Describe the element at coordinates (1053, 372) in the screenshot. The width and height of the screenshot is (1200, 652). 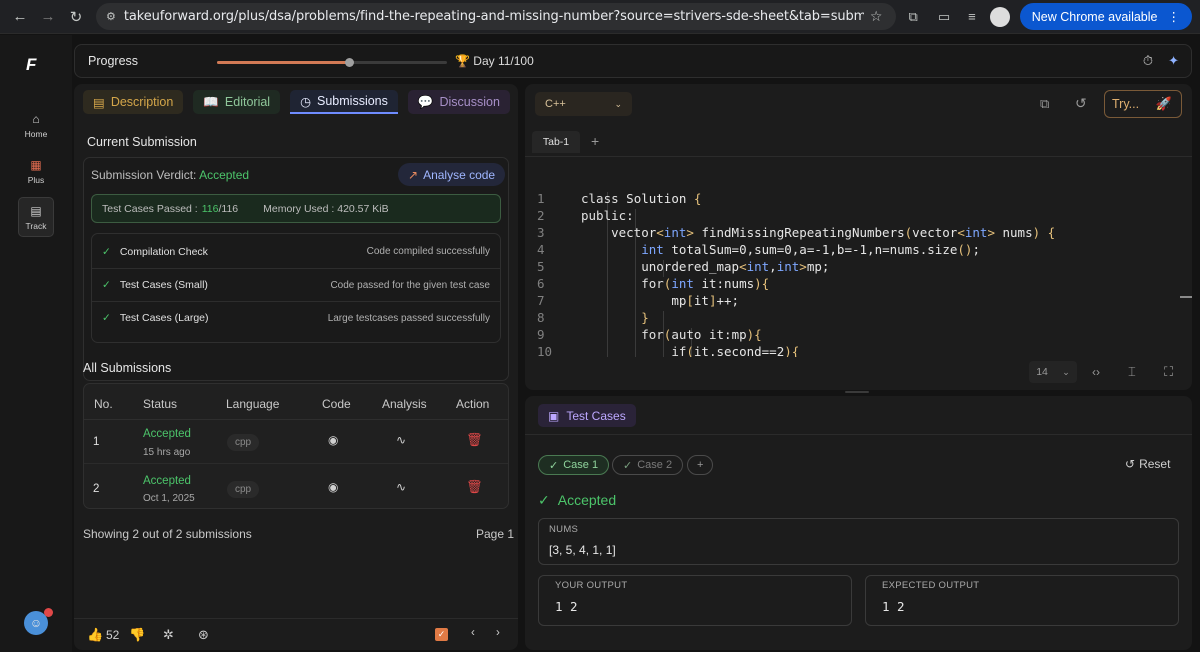
I see `font-size-select: 14 ⌄` at that location.